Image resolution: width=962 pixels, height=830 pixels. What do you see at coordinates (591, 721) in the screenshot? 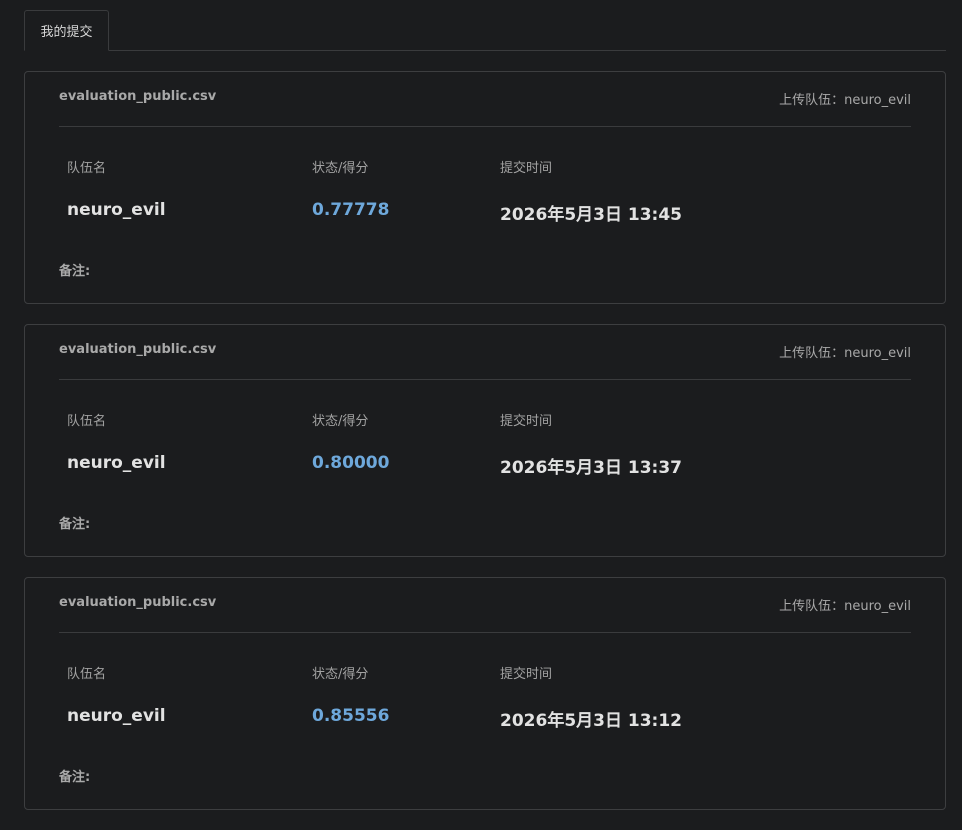
I see `submit-time: 2026年5月3日 13:12` at bounding box center [591, 721].